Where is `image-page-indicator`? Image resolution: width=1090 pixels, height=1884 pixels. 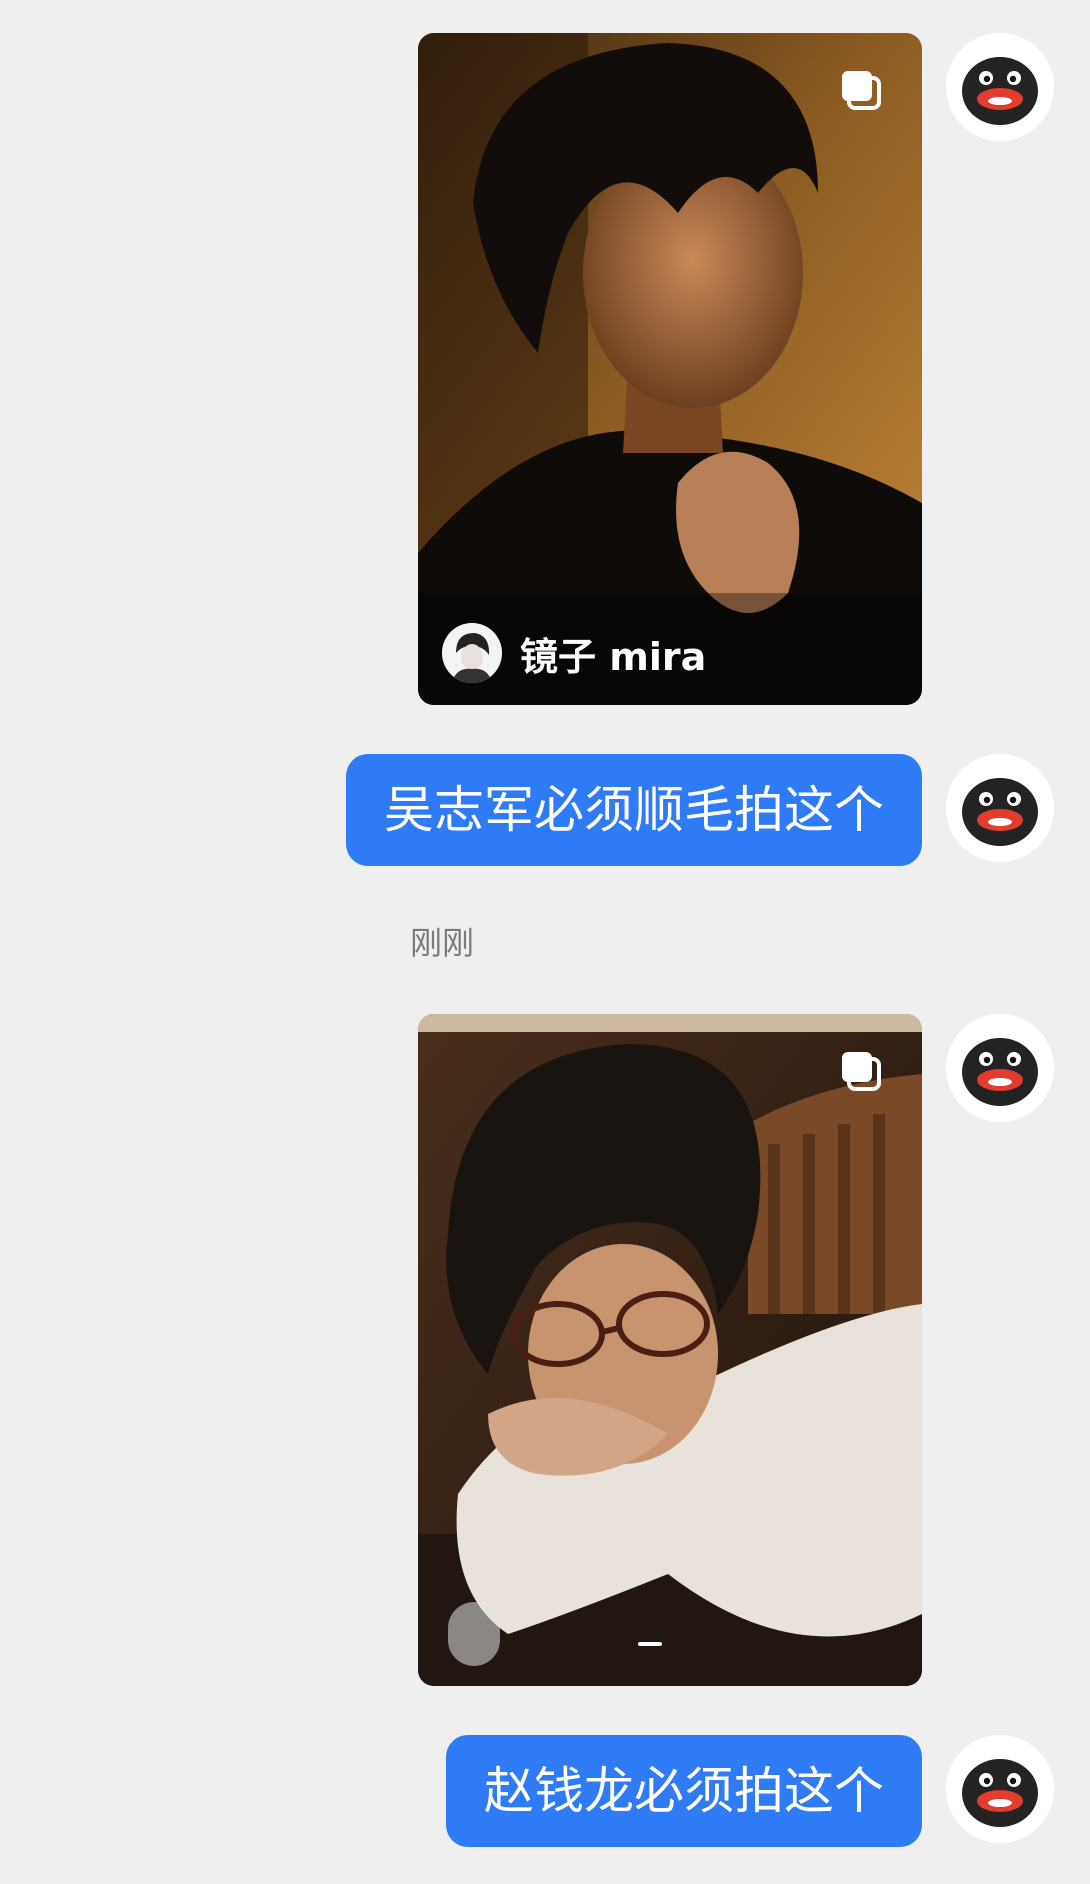
image-page-indicator is located at coordinates (650, 1644).